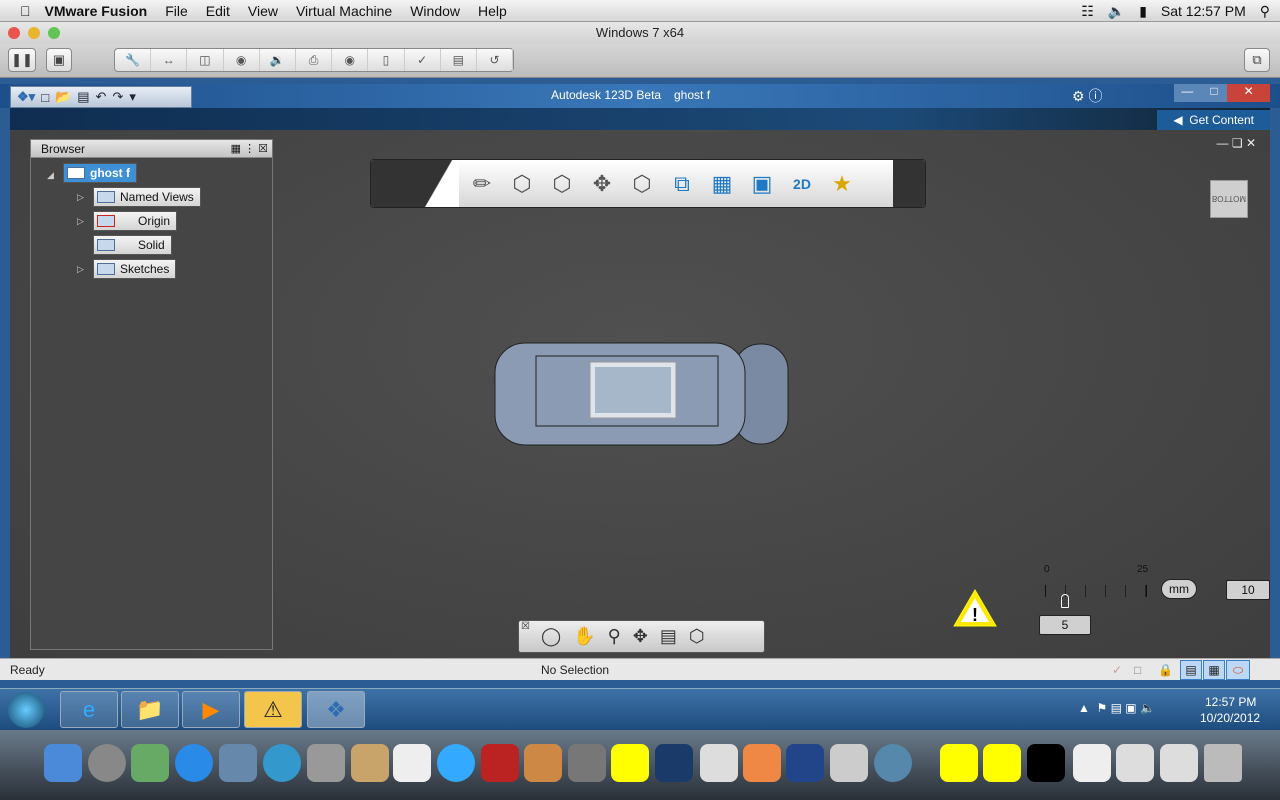 The width and height of the screenshot is (1280, 800). I want to click on tree-item-named-views: Named Views, so click(147, 197).